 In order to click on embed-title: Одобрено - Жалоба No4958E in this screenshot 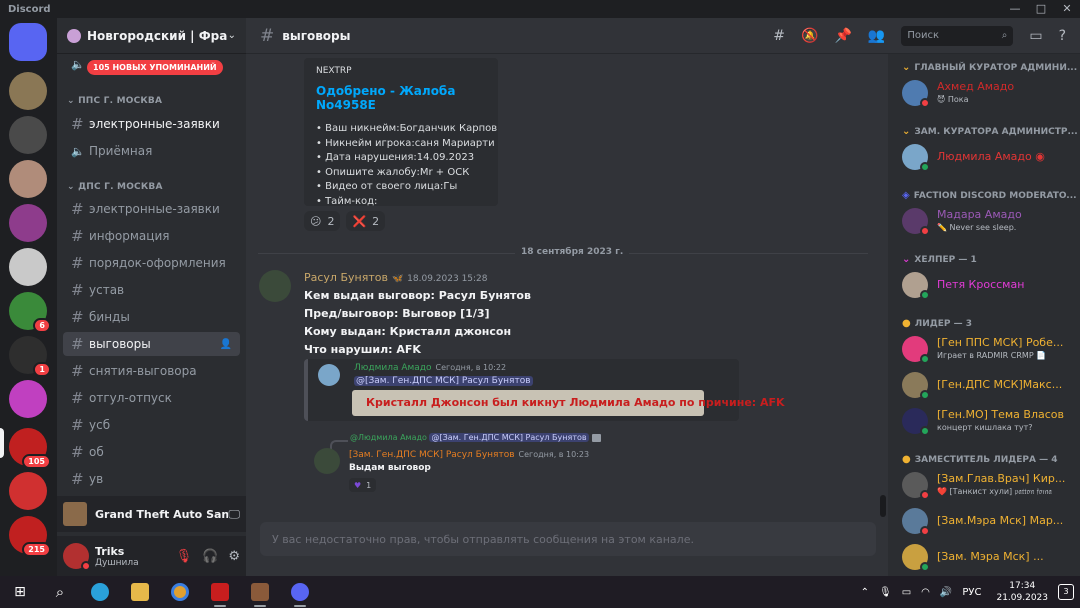, I will do `click(401, 98)`.